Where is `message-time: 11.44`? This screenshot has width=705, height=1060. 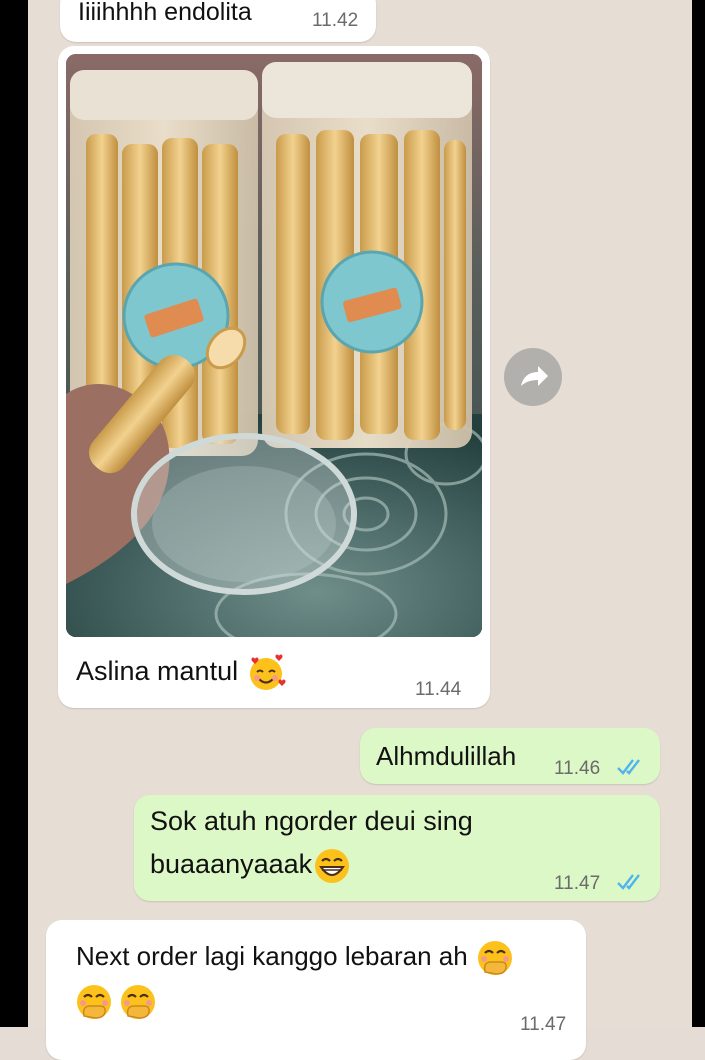
message-time: 11.44 is located at coordinates (438, 689).